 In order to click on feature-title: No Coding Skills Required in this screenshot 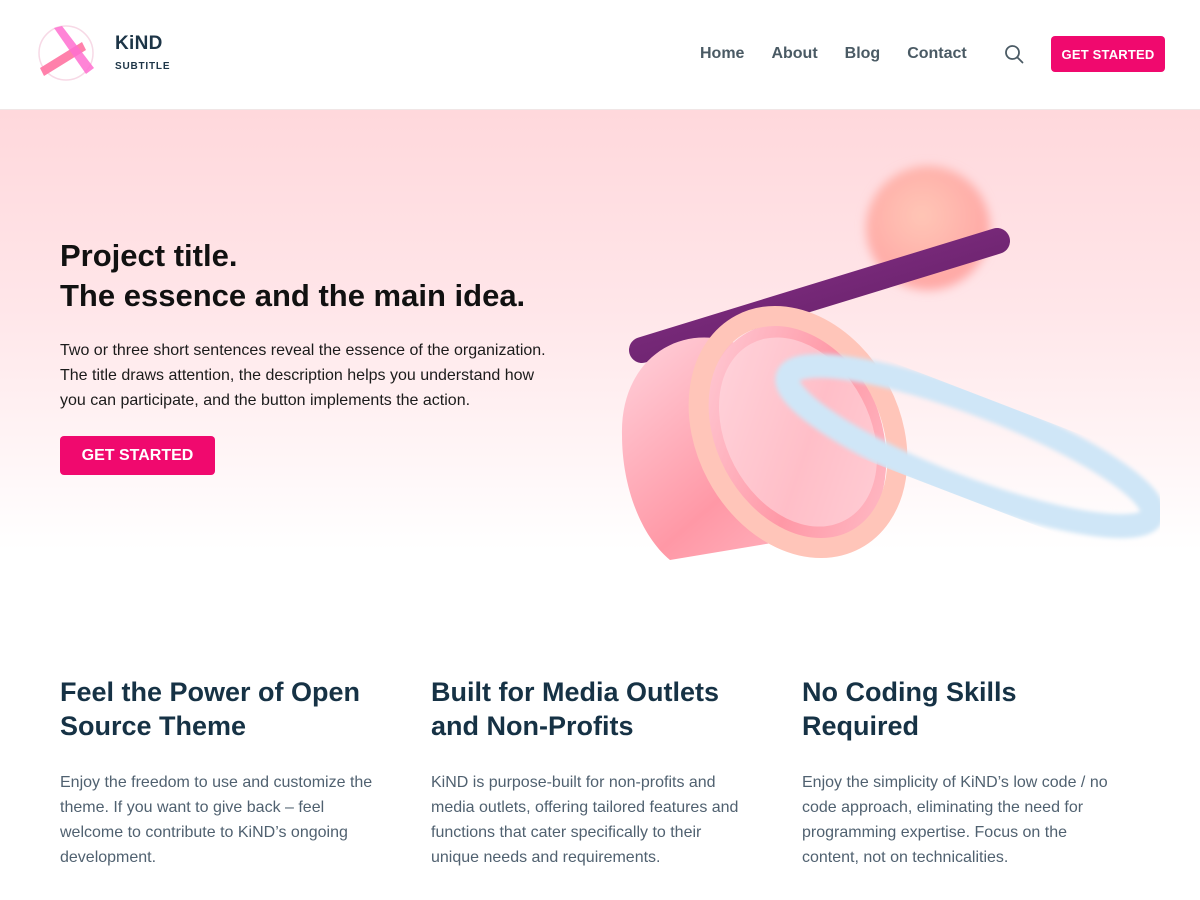, I will do `click(974, 709)`.